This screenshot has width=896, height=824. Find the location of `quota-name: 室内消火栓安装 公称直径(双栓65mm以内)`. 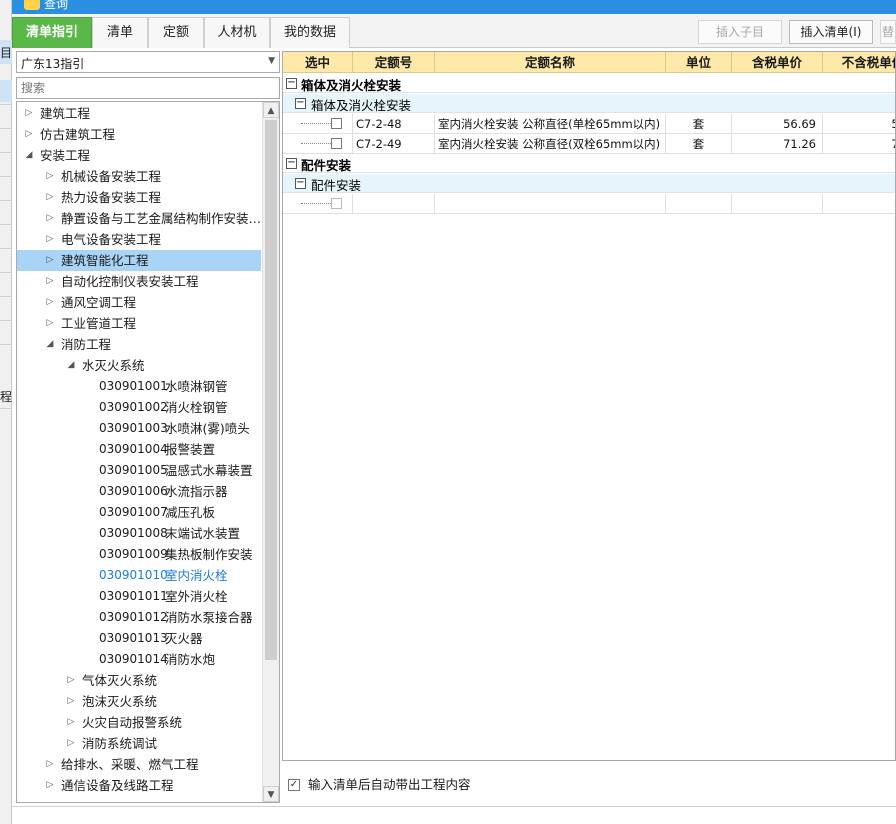

quota-name: 室内消火栓安装 公称直径(双栓65mm以内) is located at coordinates (550, 144).